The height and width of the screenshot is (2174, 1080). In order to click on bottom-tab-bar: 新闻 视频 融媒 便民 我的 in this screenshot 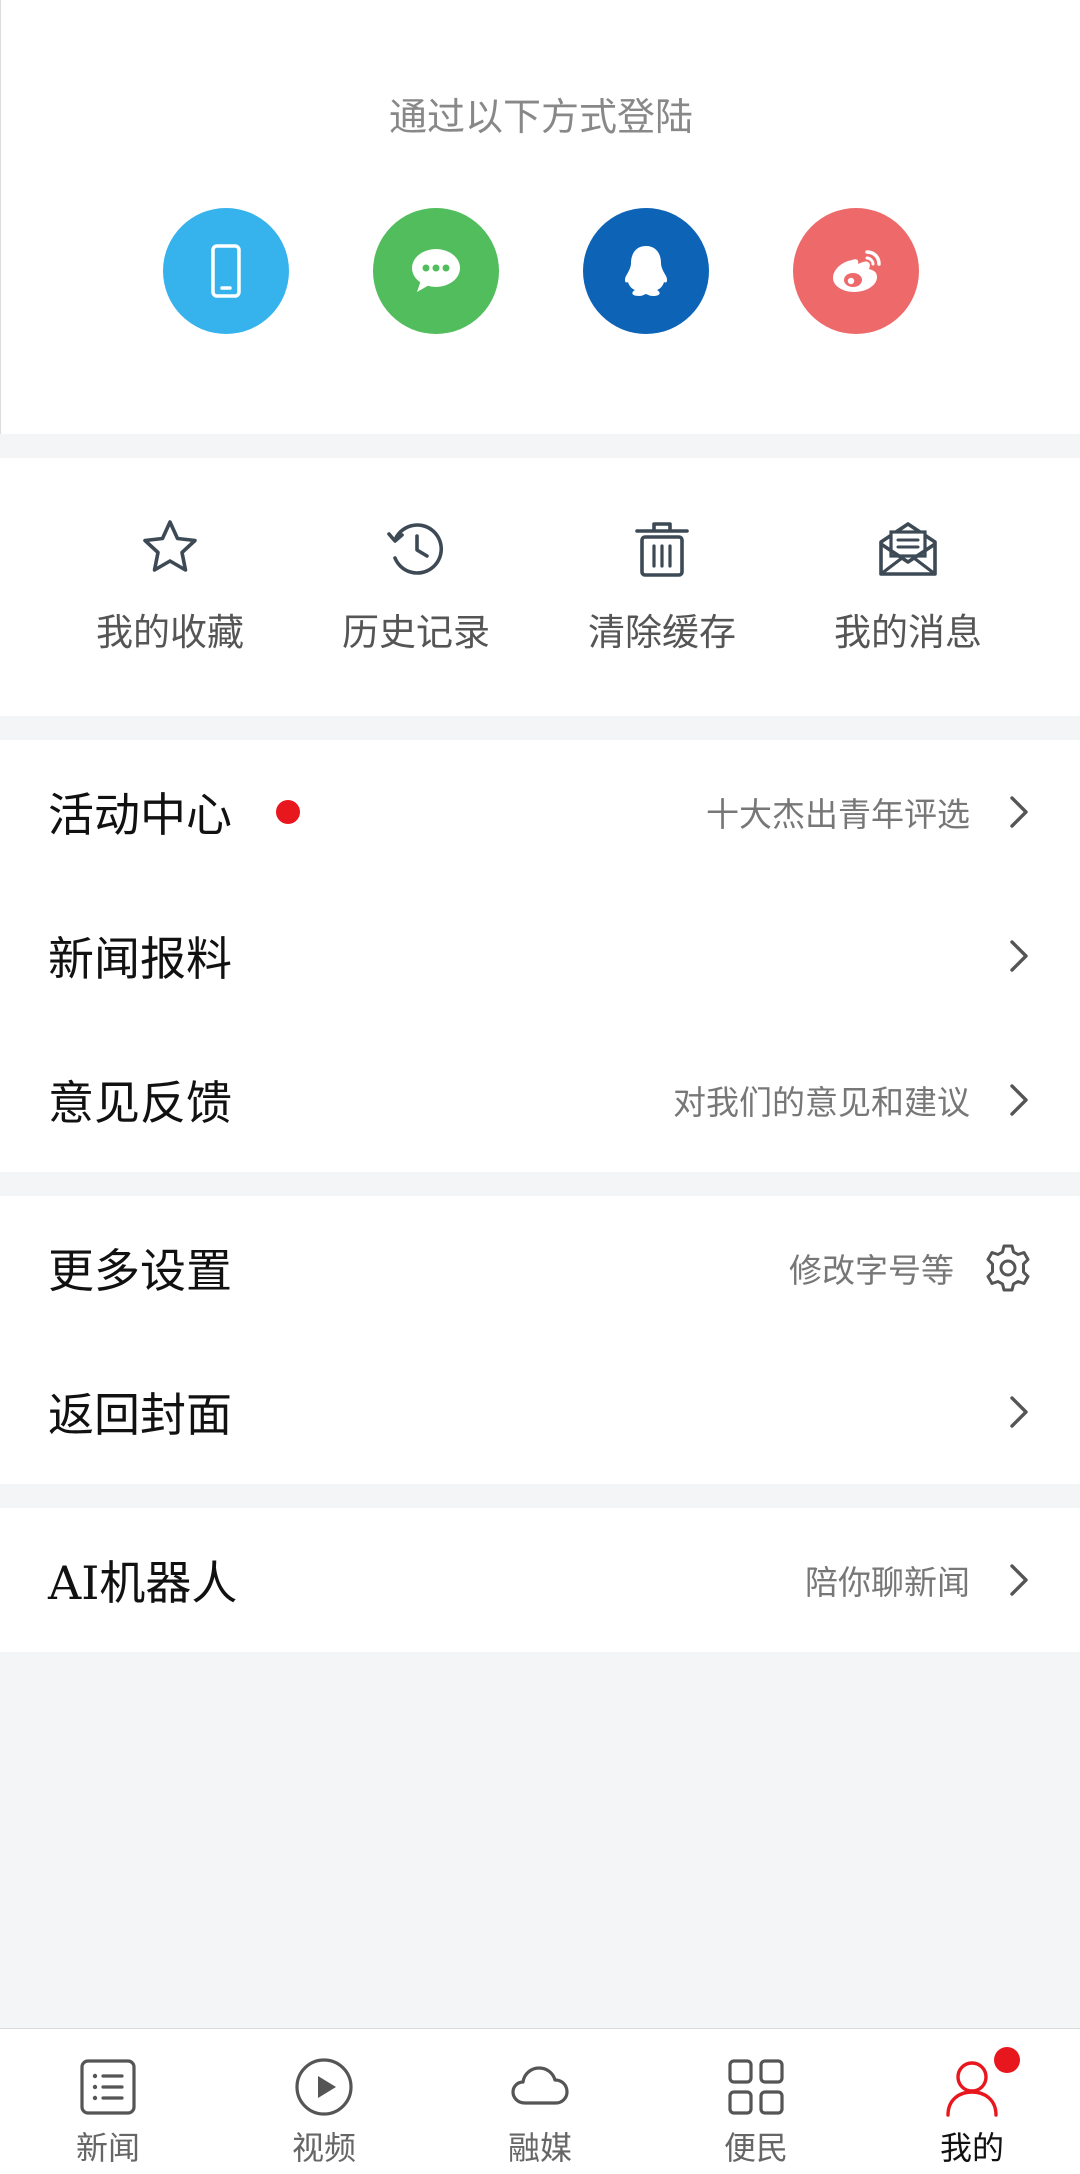, I will do `click(540, 2101)`.